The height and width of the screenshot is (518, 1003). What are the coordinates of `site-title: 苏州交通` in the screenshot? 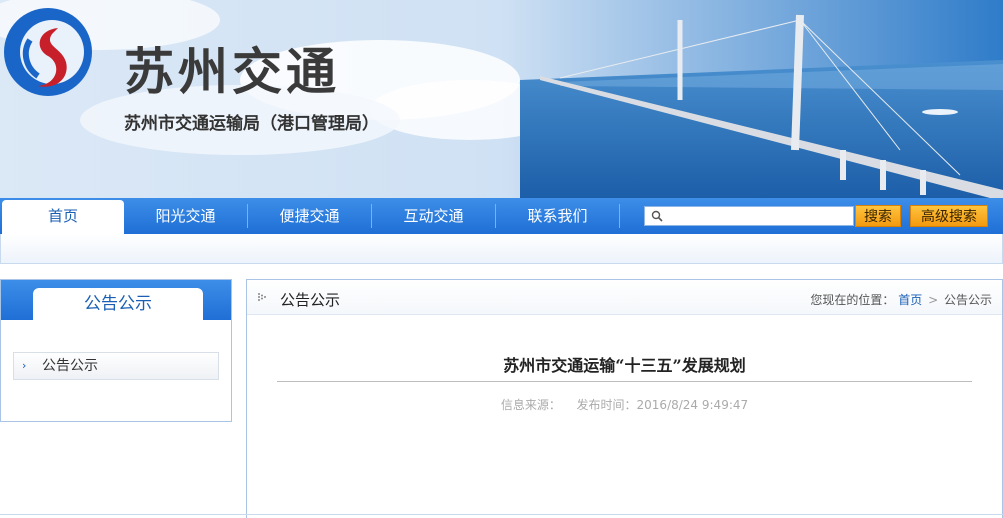 It's located at (232, 72).